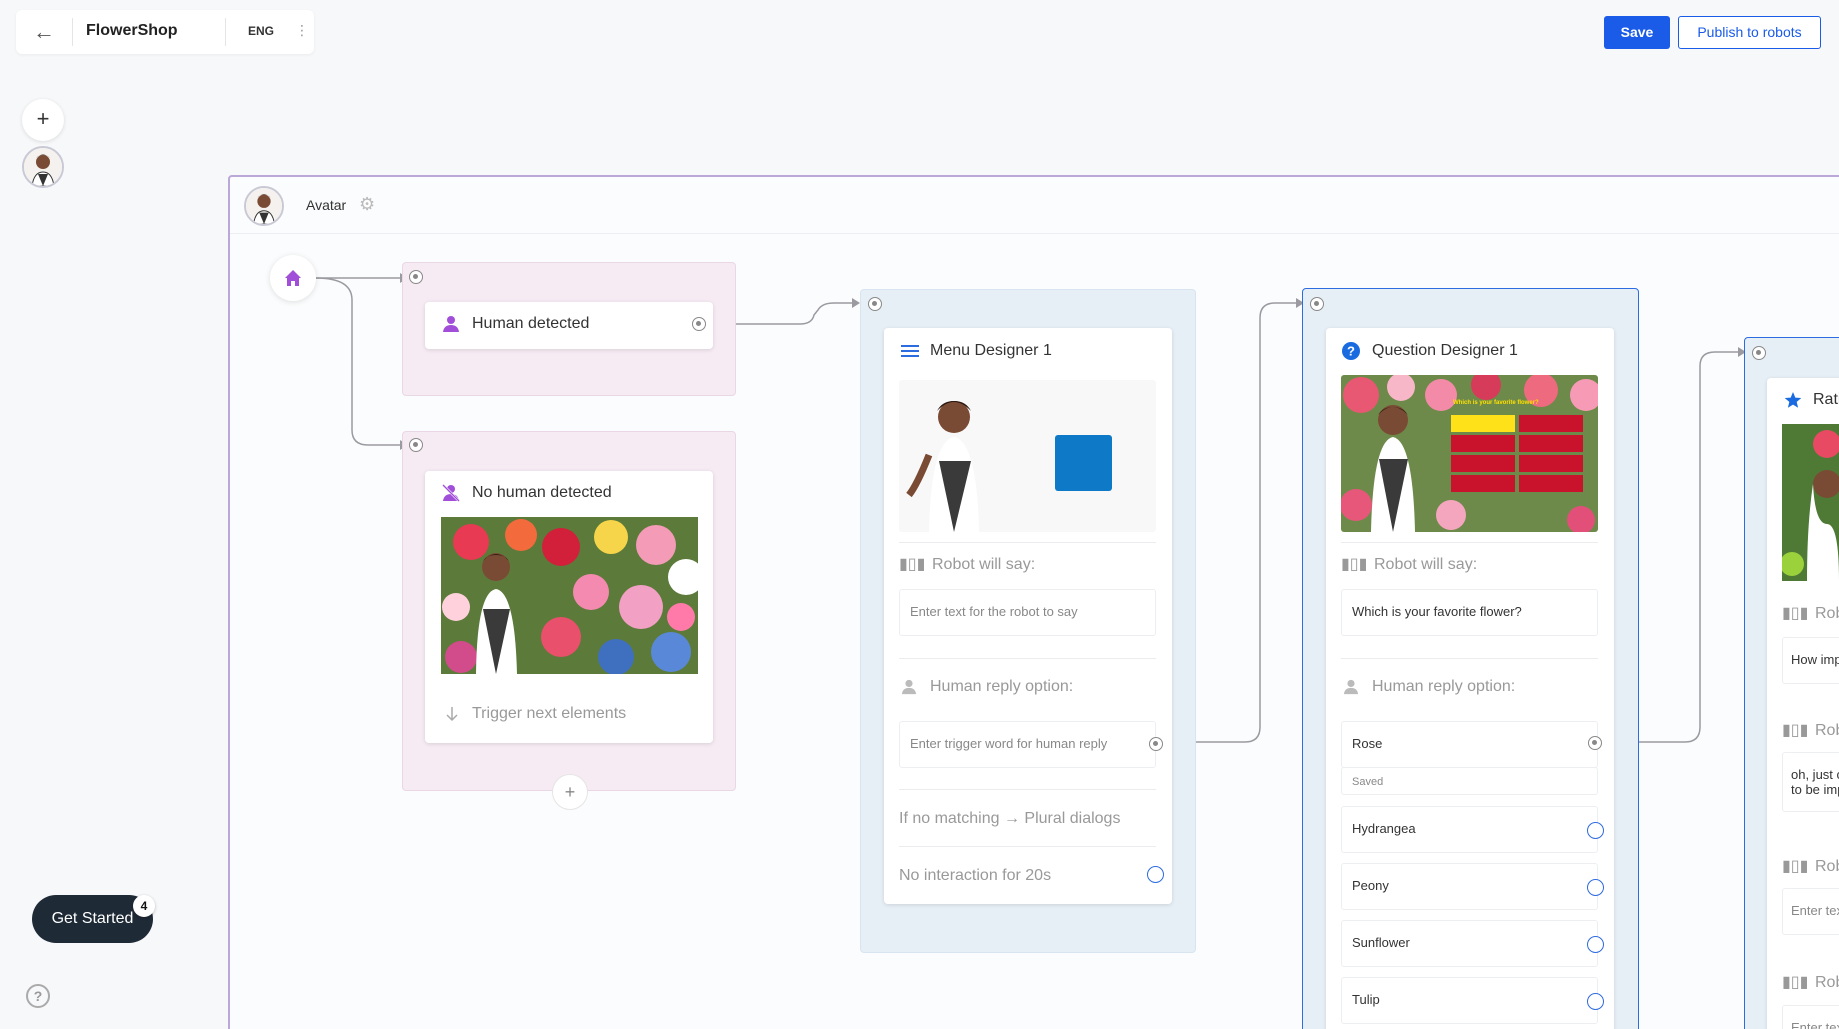  What do you see at coordinates (1810, 660) in the screenshot?
I see `robot-say-input: How imp` at bounding box center [1810, 660].